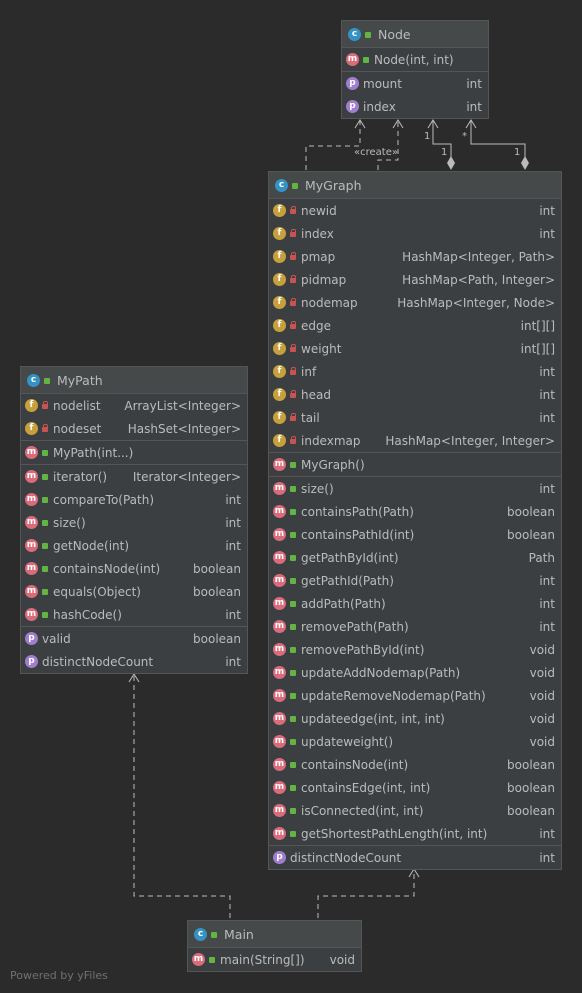  Describe the element at coordinates (134, 591) in the screenshot. I see `member-row: m equals(Object) boolean` at that location.